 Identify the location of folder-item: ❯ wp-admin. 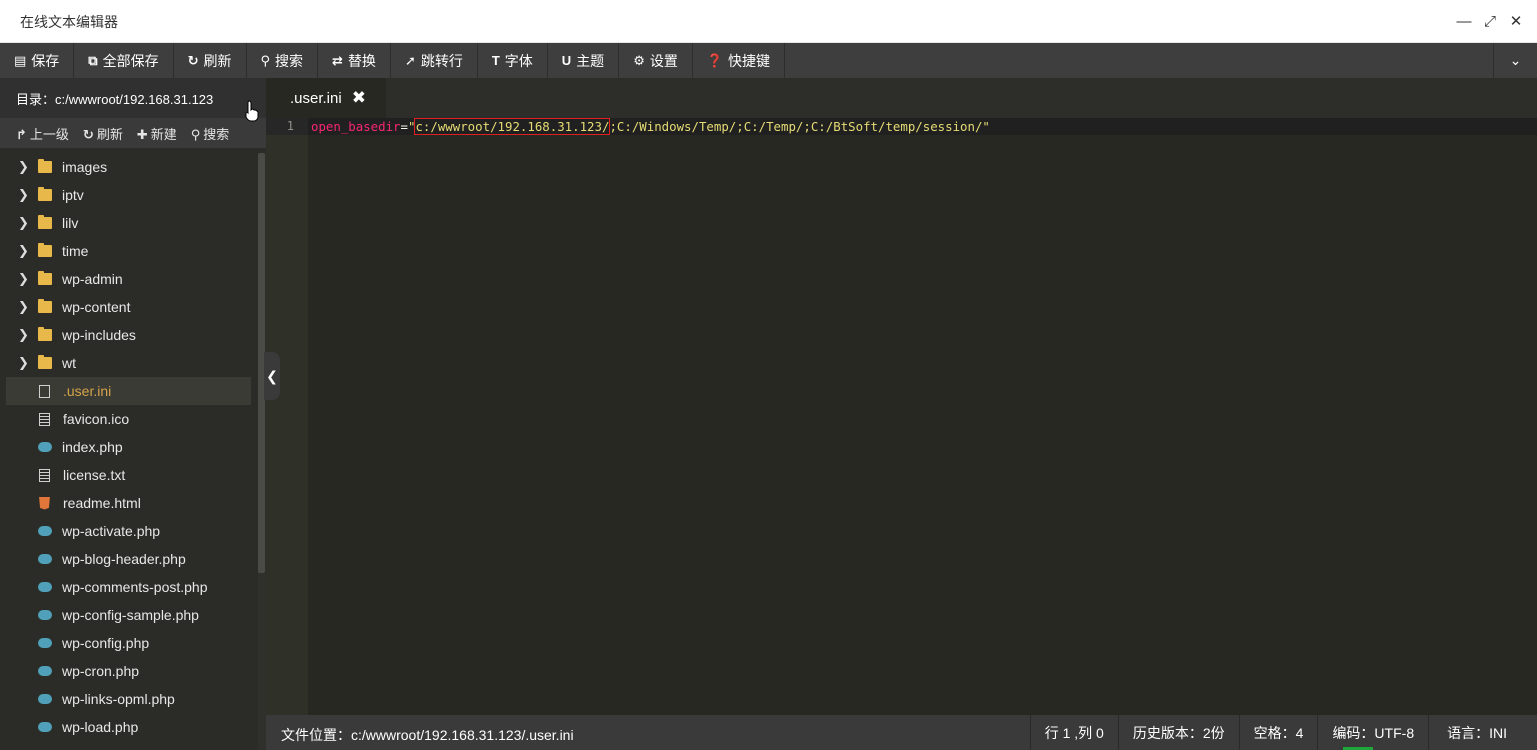
(129, 279).